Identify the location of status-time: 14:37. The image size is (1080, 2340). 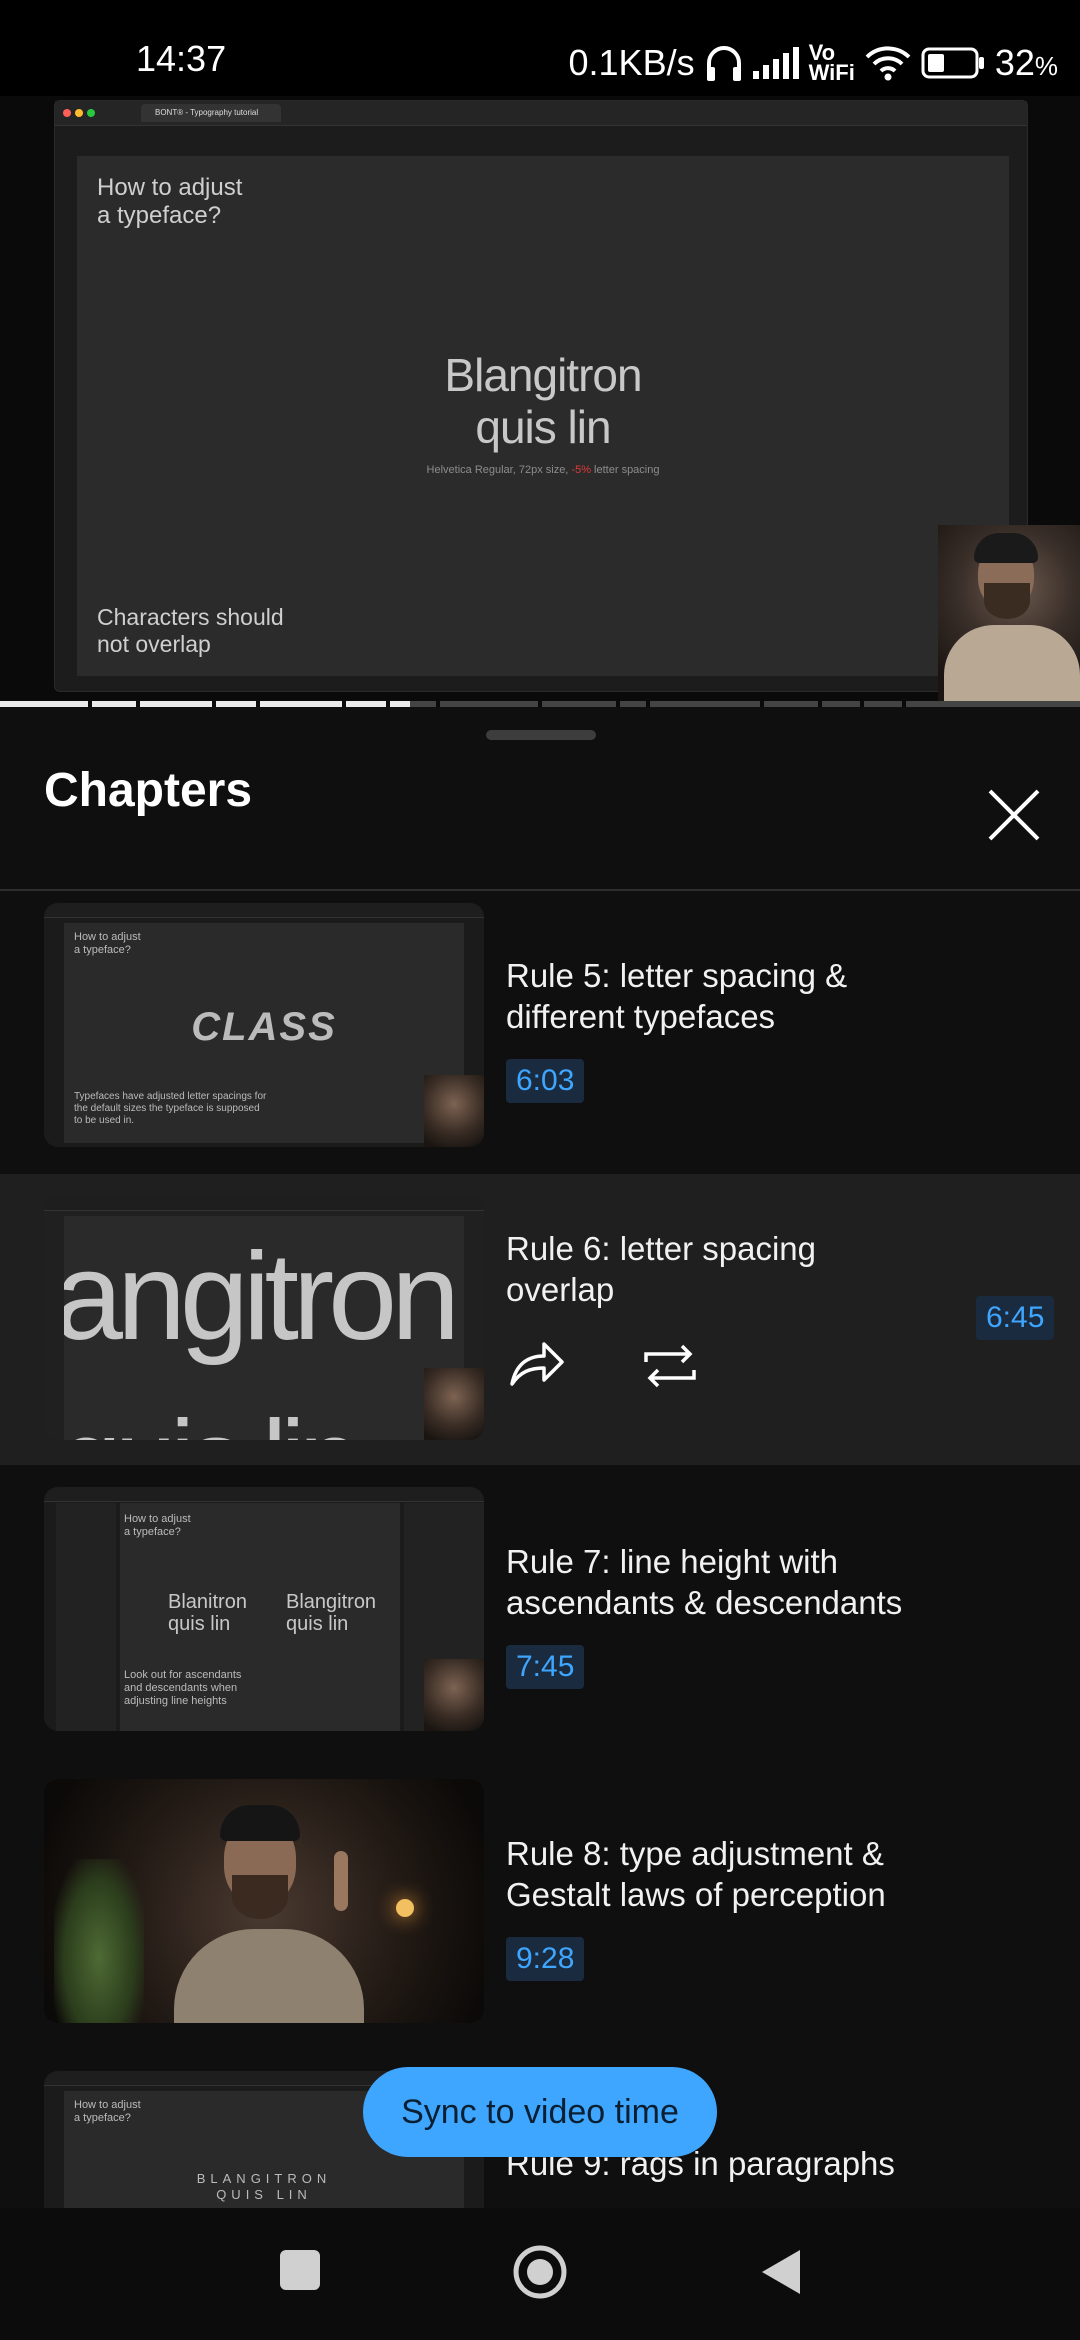
(181, 58).